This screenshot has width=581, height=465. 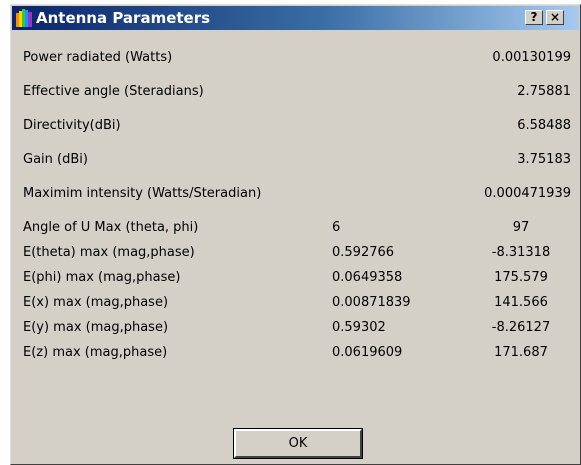 What do you see at coordinates (295, 160) in the screenshot?
I see `summary-row: Gain (dBi) 3.75183` at bounding box center [295, 160].